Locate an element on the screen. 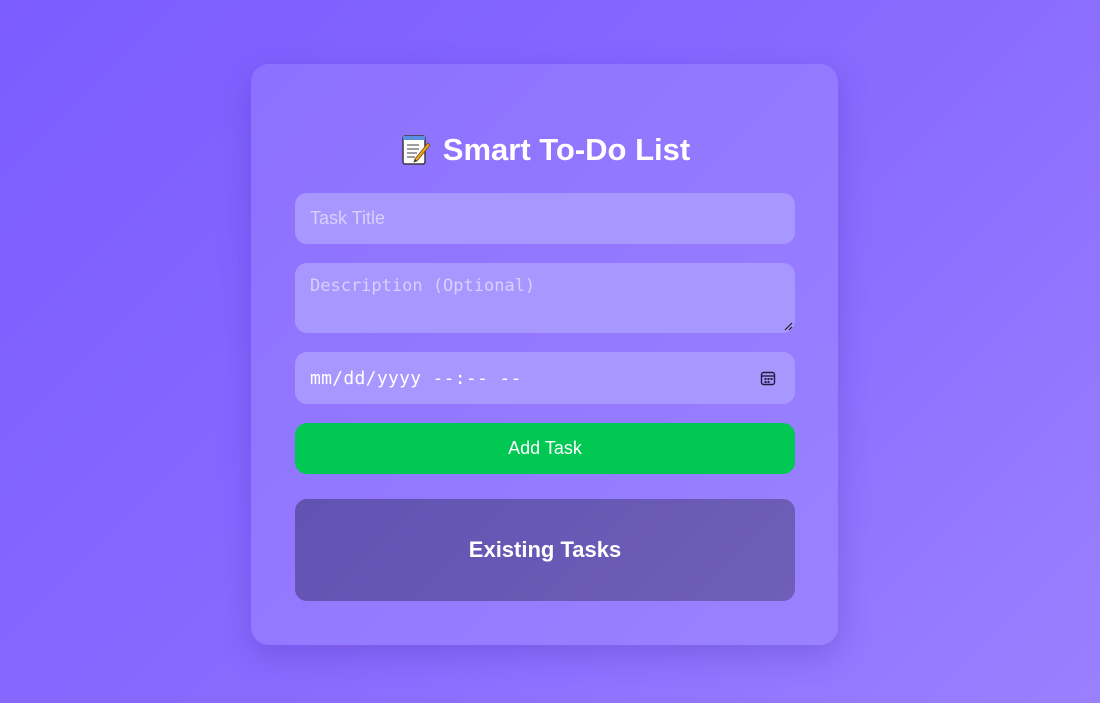  resize-handle-icon is located at coordinates (788, 326).